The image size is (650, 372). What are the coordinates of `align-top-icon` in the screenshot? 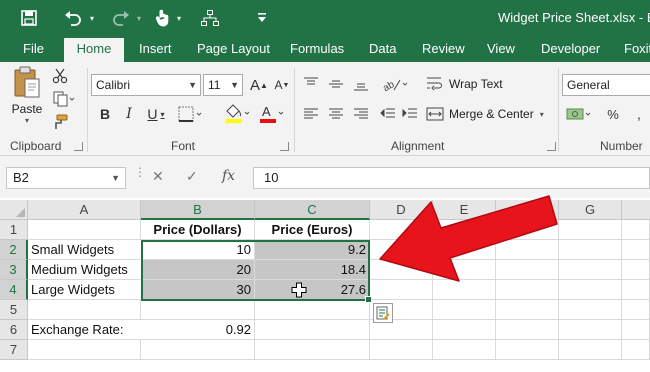 It's located at (311, 84).